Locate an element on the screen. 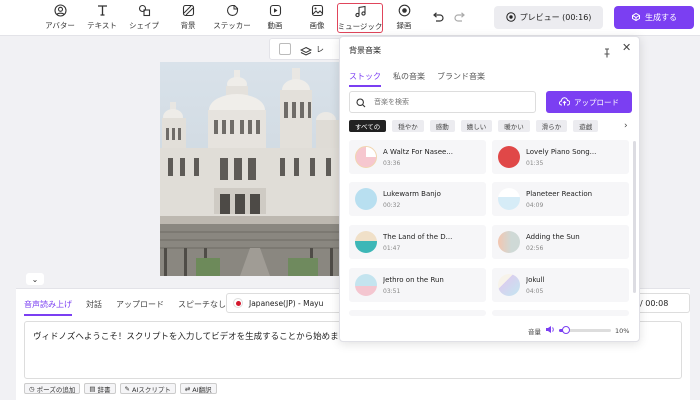  translate-icon: ⇄ is located at coordinates (187, 388).